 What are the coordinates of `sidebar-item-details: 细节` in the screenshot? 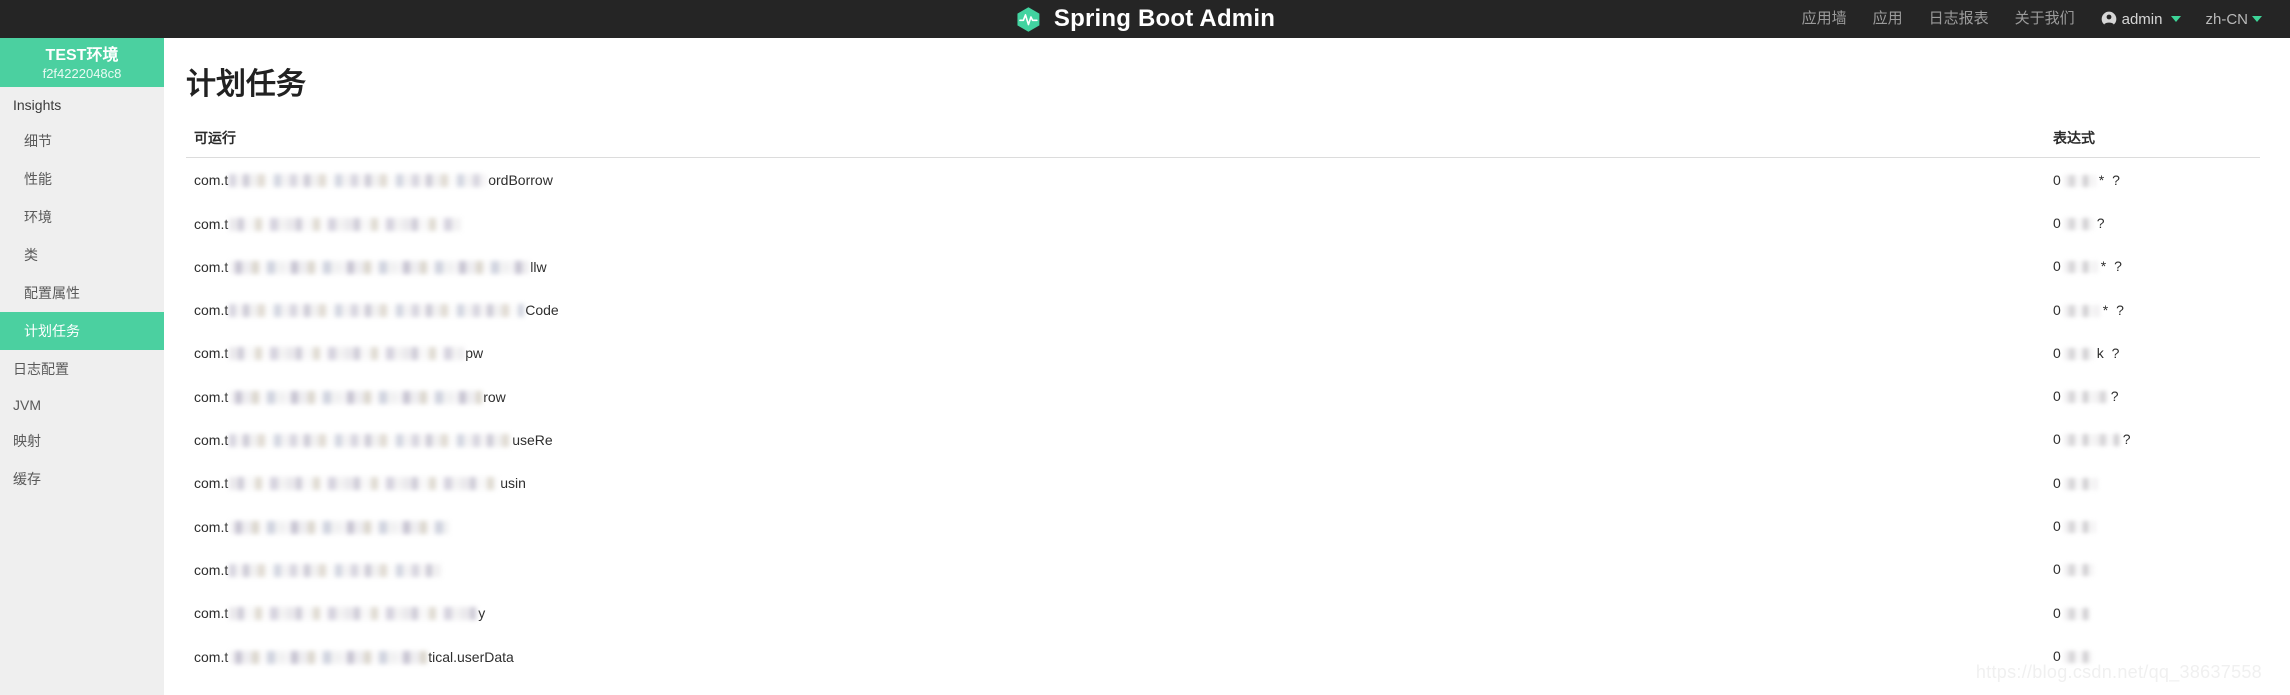 It's located at (82, 141).